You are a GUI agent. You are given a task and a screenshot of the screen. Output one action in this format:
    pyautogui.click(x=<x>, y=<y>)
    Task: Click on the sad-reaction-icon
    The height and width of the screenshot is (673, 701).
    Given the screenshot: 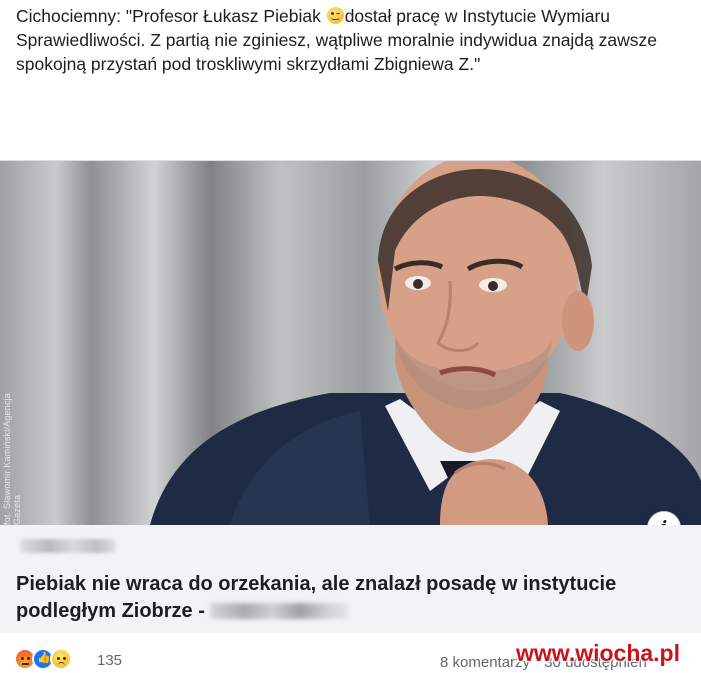 What is the action you would take?
    pyautogui.click(x=61, y=659)
    